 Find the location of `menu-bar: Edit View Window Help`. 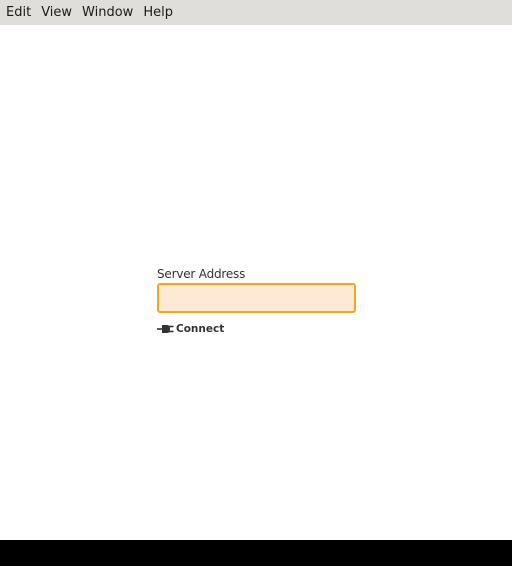

menu-bar: Edit View Window Help is located at coordinates (256, 12).